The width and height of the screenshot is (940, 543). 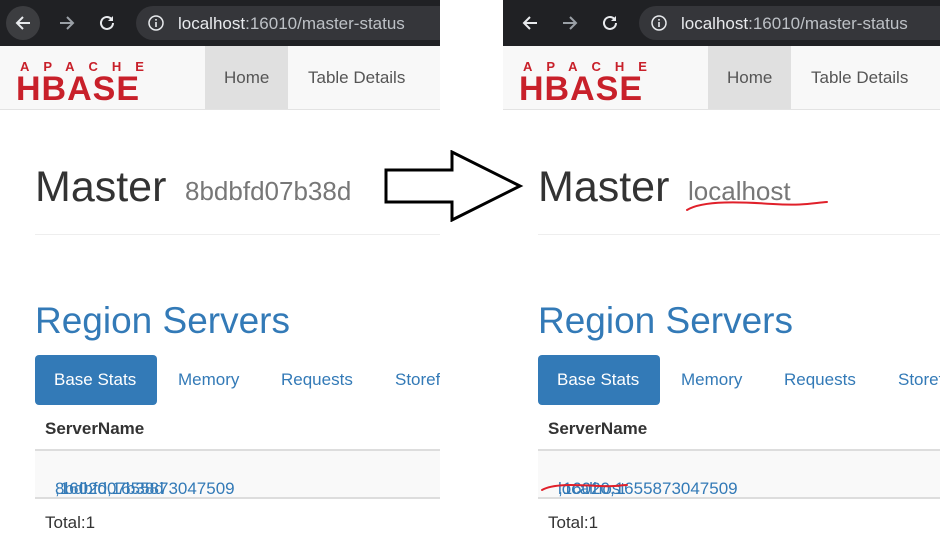 What do you see at coordinates (584, 487) in the screenshot?
I see `server-host-underline-annotation` at bounding box center [584, 487].